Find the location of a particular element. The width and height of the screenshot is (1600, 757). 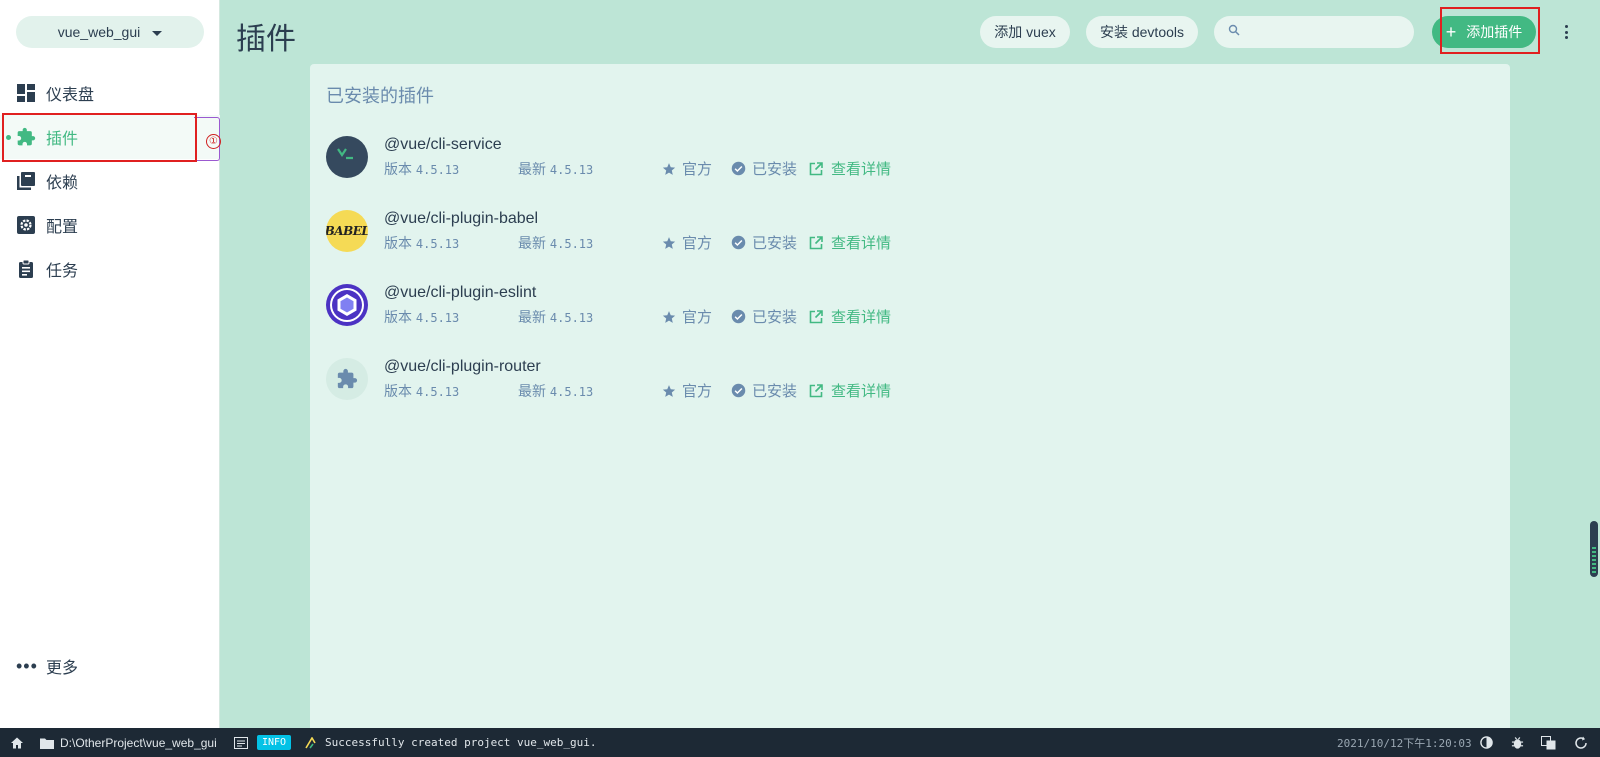

bug-report-icon is located at coordinates (1517, 742).